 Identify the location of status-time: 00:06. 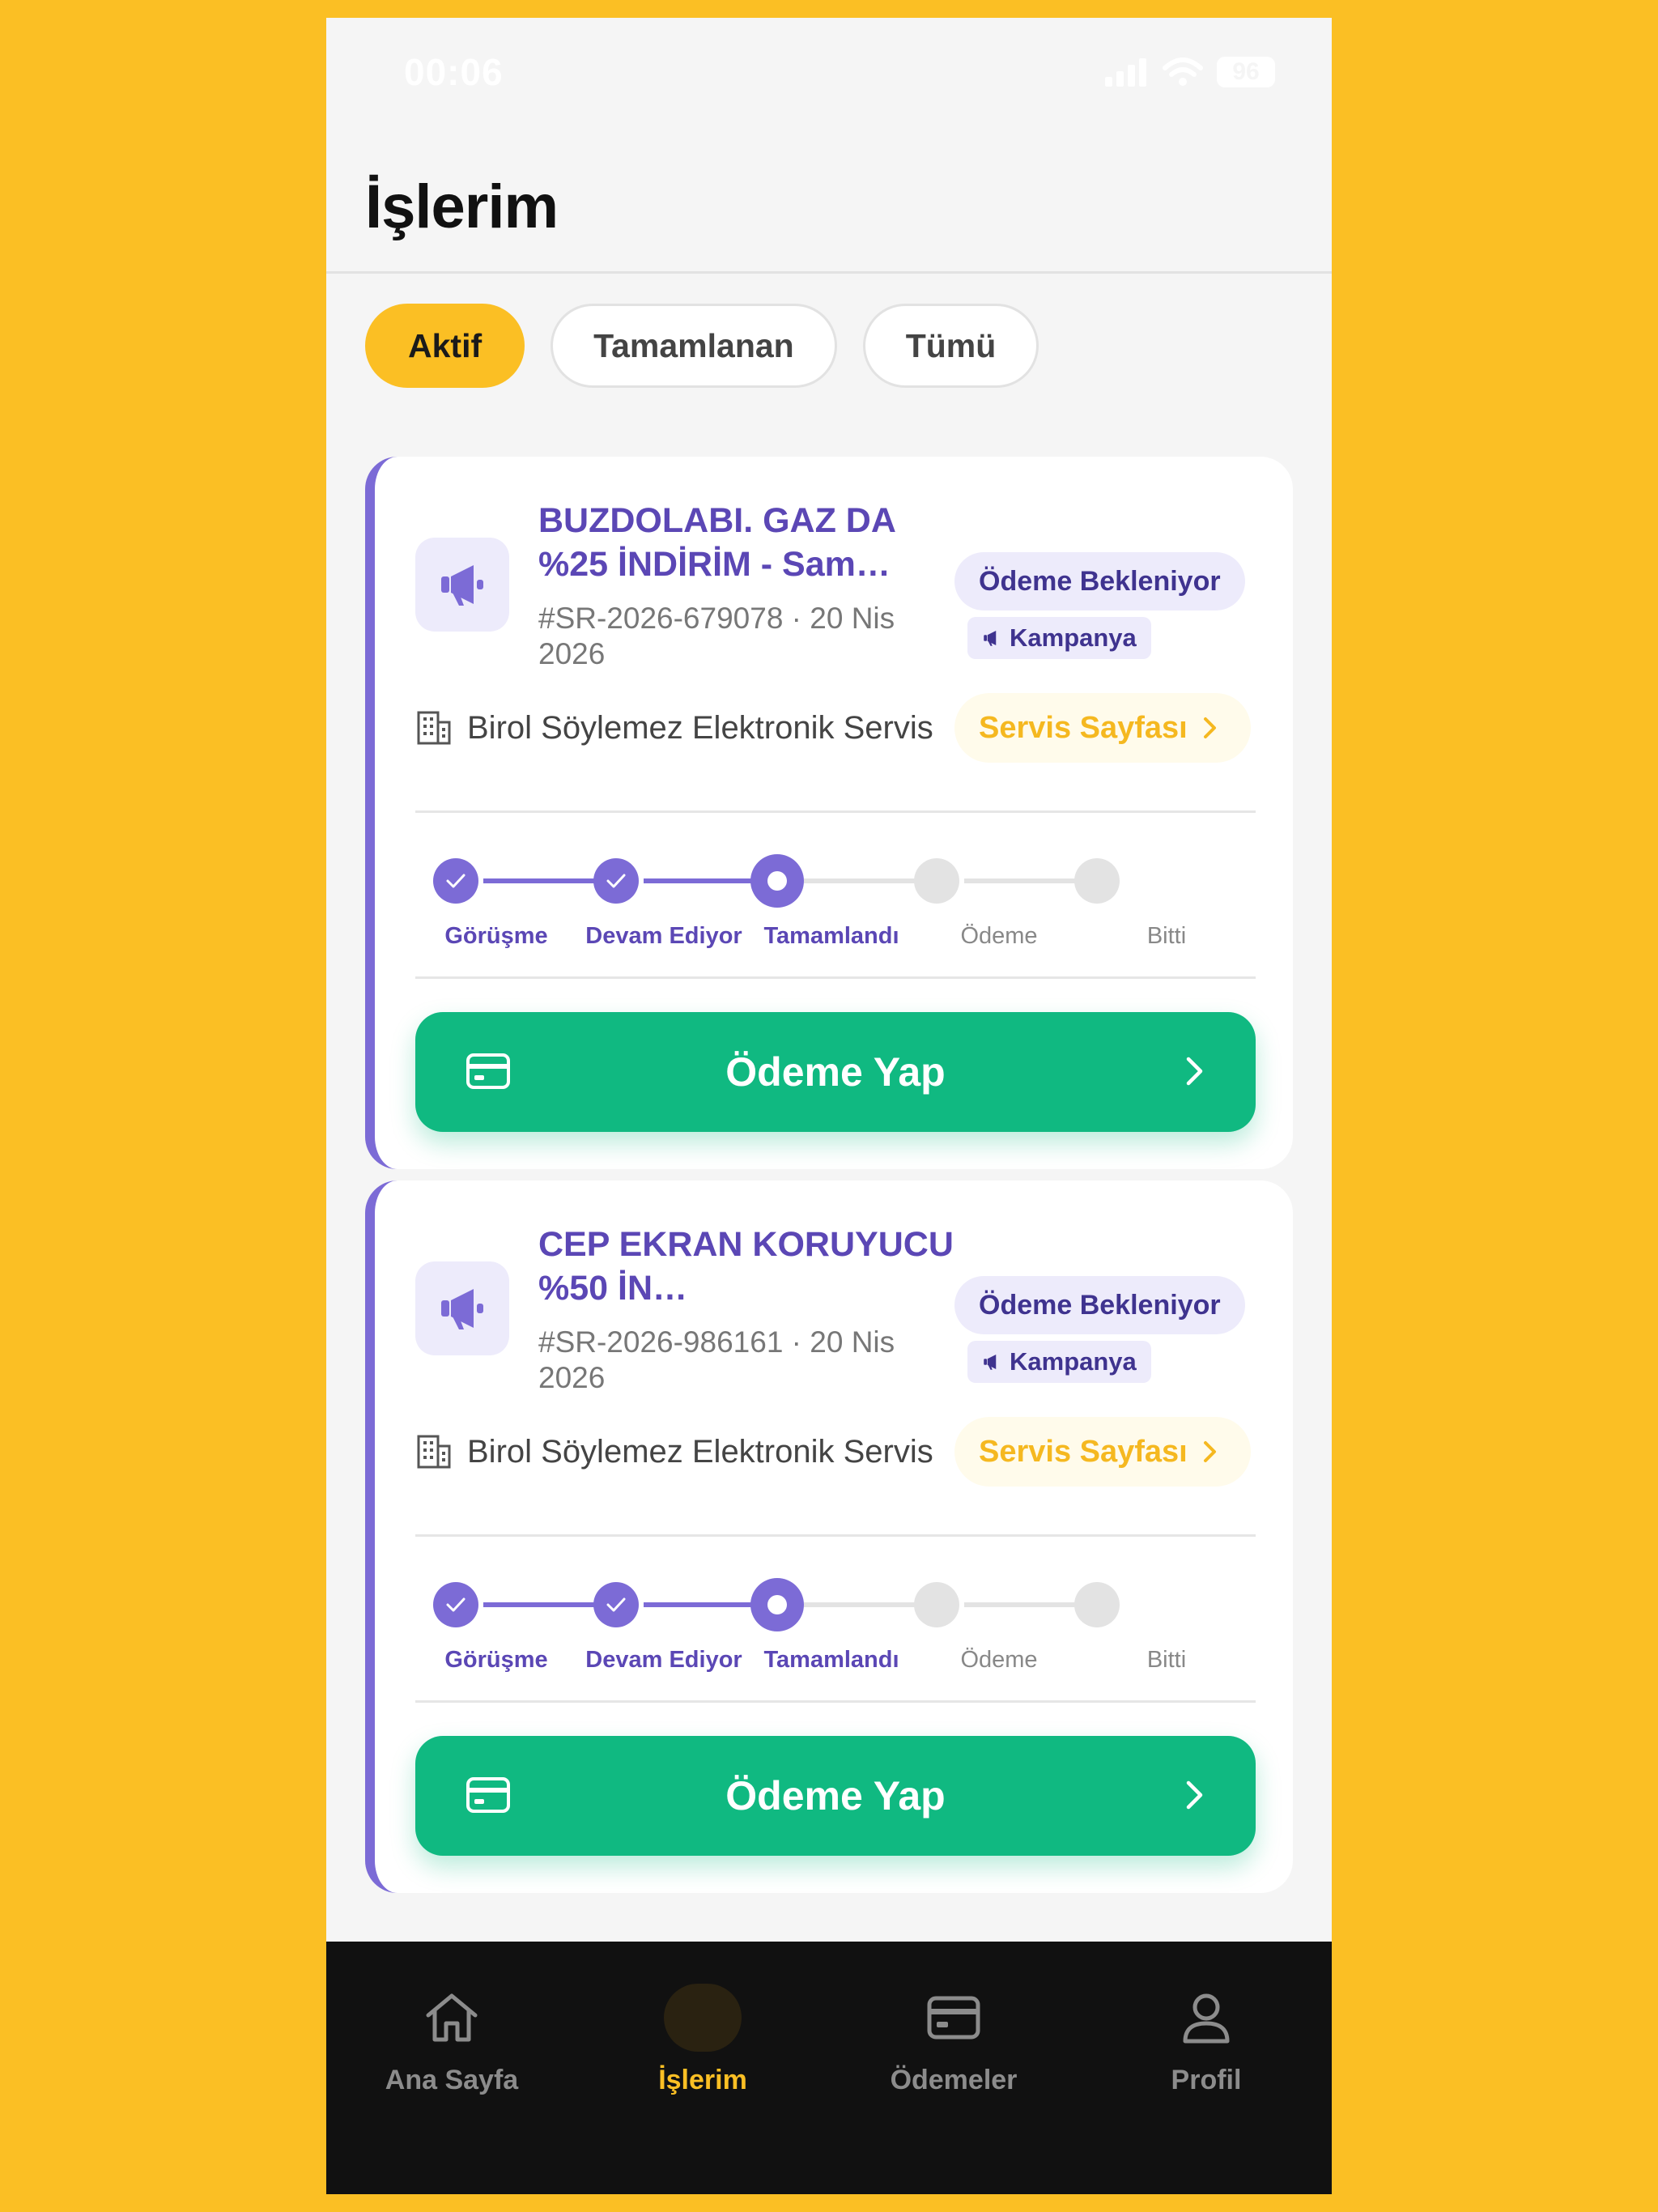
(454, 72).